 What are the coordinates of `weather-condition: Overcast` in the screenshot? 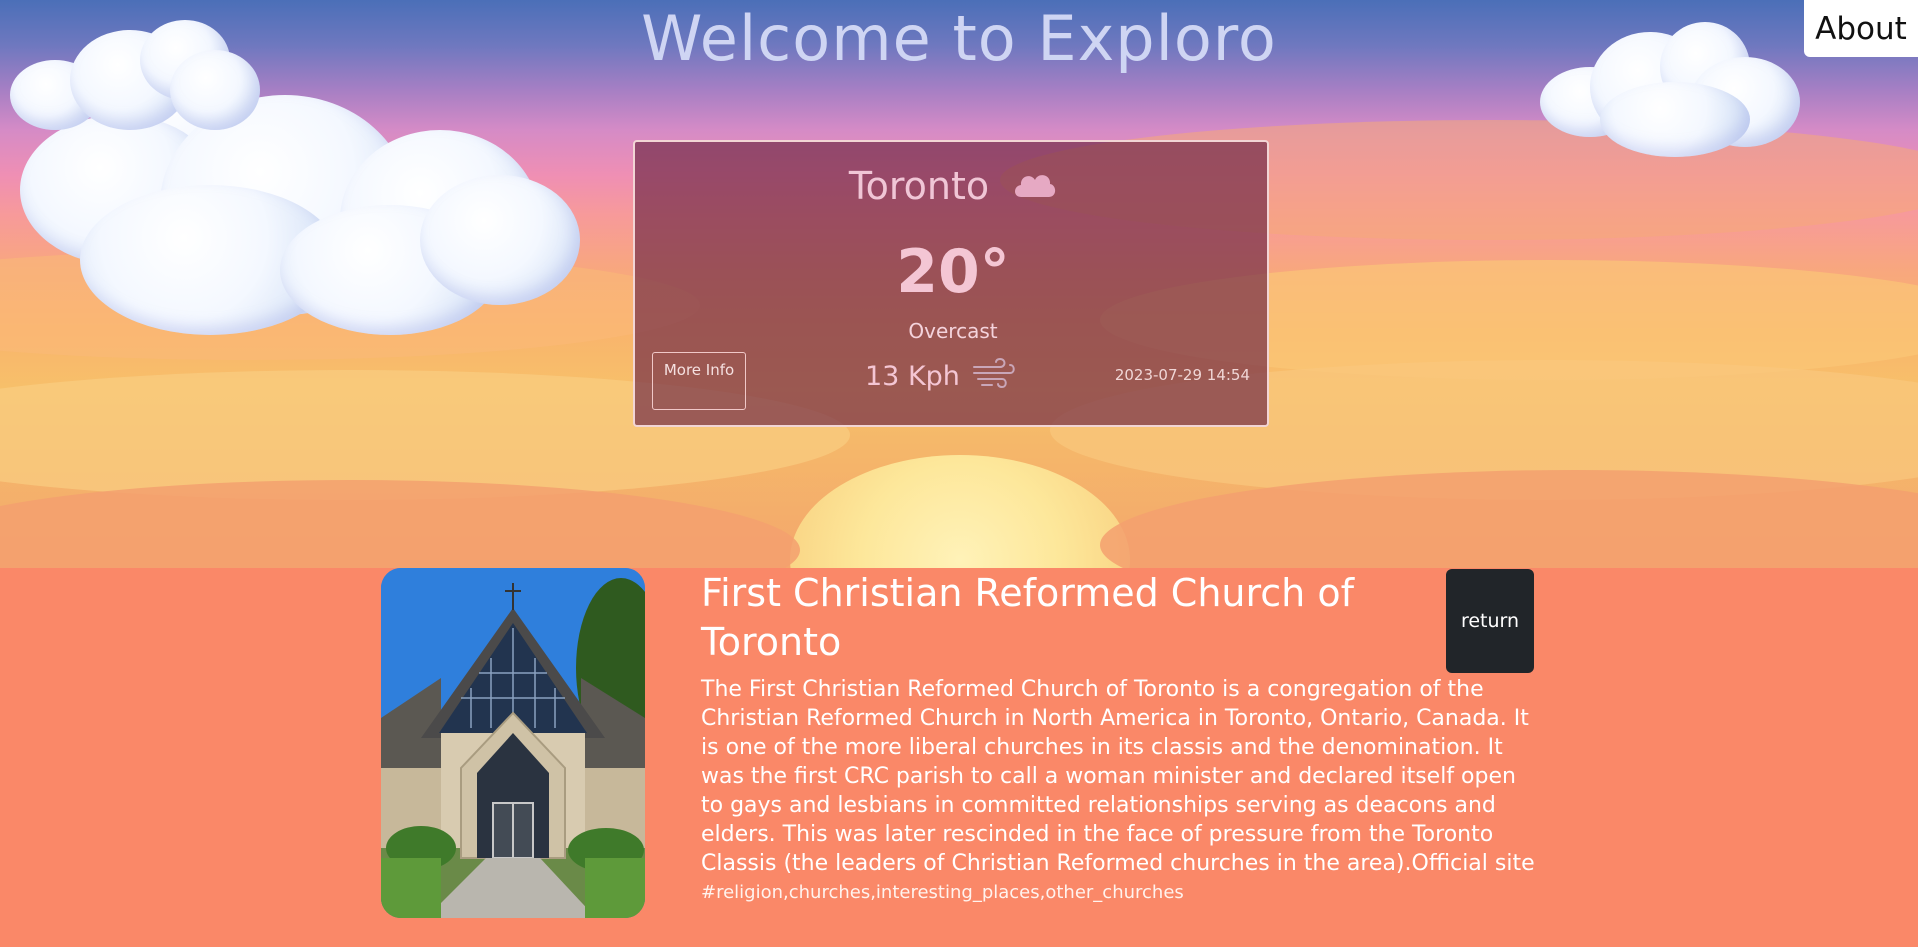 It's located at (953, 331).